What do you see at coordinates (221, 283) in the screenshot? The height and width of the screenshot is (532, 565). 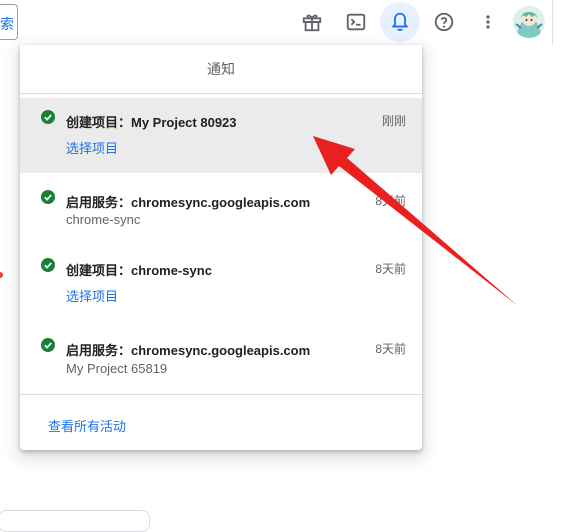 I see `notification-item: 创建项目：chrome-sync 8天前 选择项目` at bounding box center [221, 283].